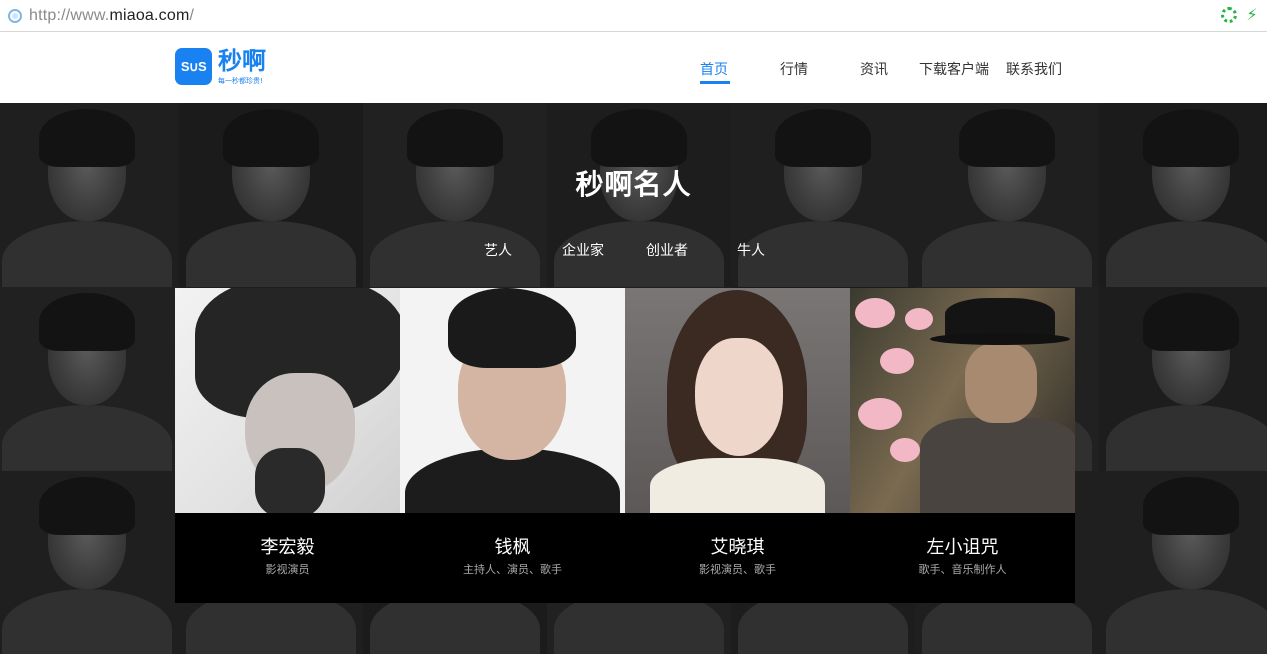  I want to click on url-field: http://www.miaoa.com/, so click(111, 16).